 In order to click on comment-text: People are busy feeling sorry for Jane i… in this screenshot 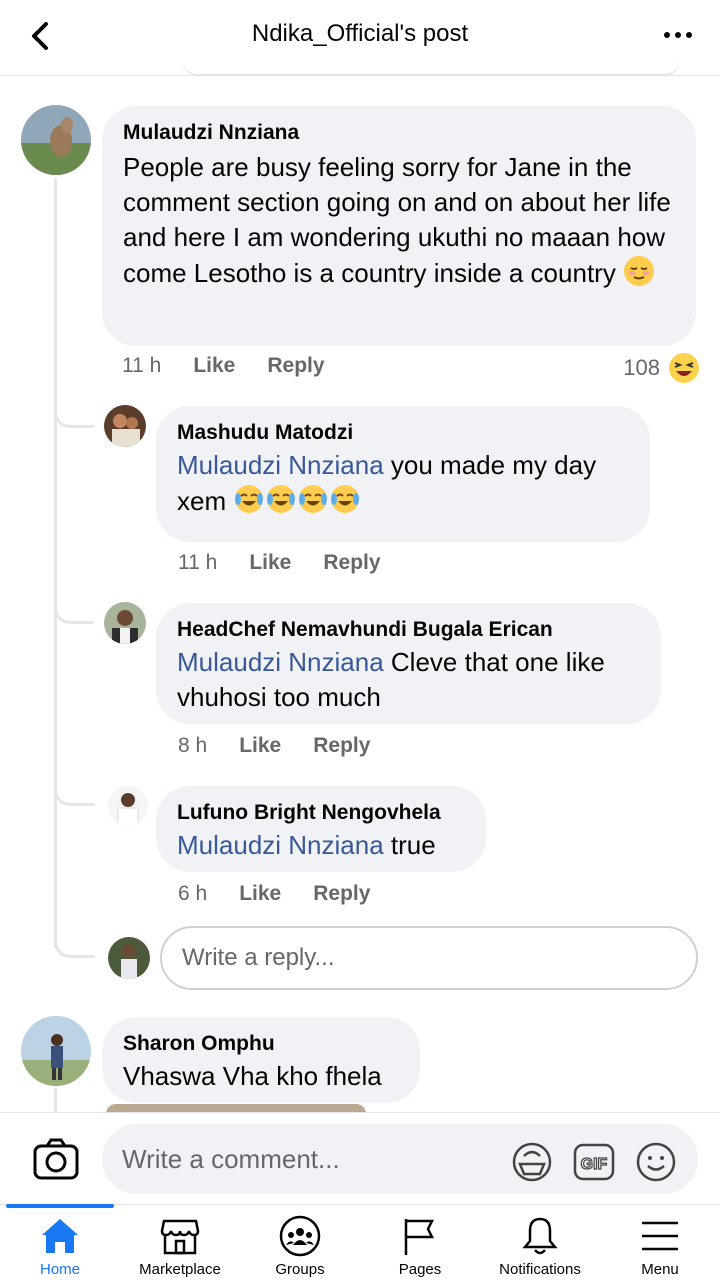, I will do `click(397, 220)`.